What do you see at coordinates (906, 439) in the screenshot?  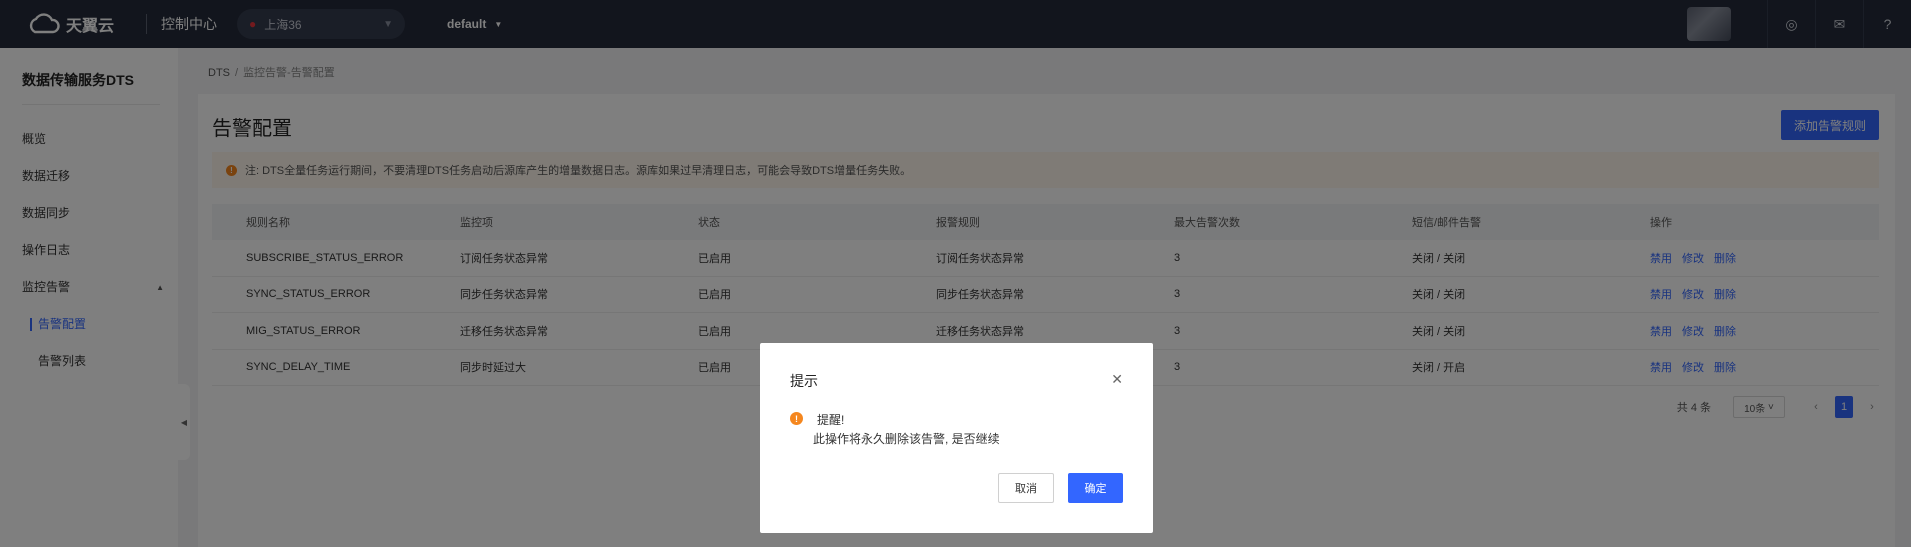 I see `dialog-message: 此操作将永久删除该告警, 是否继续` at bounding box center [906, 439].